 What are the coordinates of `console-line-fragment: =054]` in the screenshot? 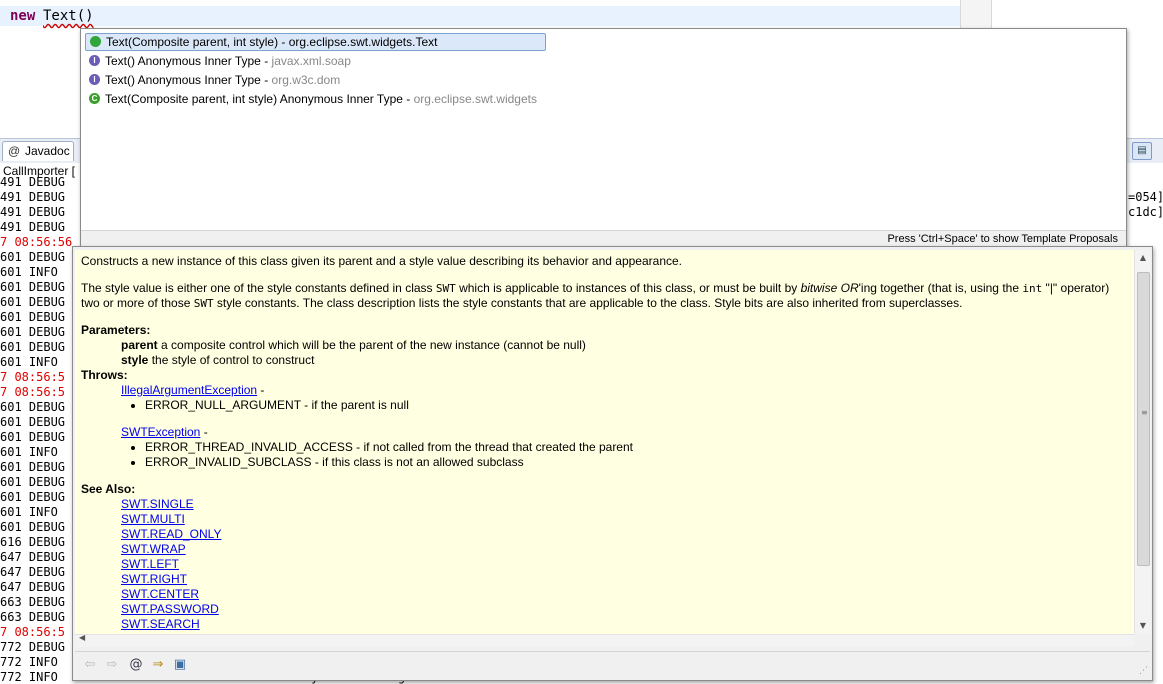 It's located at (1145, 197).